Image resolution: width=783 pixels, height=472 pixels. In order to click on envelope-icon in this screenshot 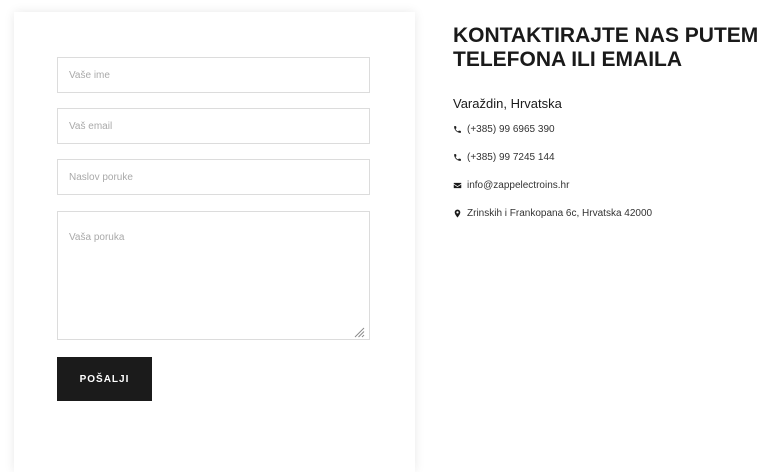, I will do `click(457, 185)`.